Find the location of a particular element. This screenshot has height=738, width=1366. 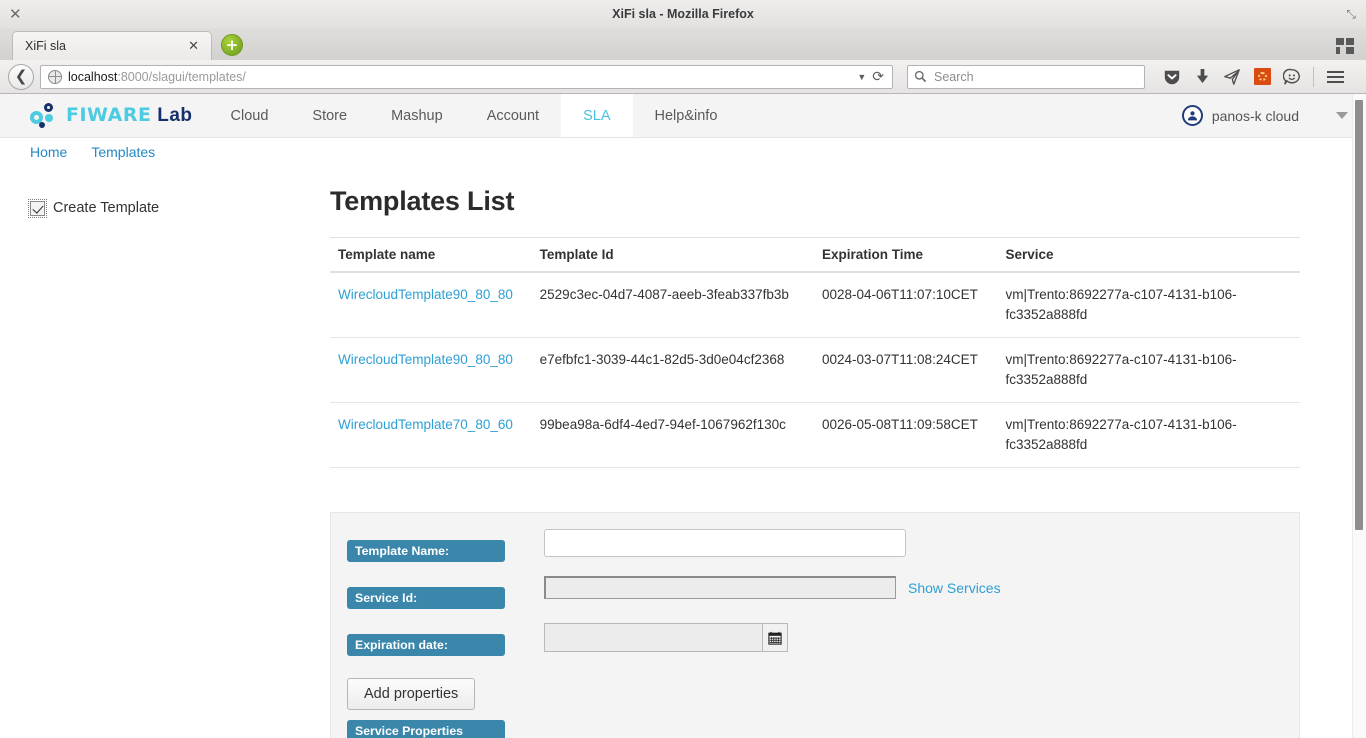

service-id-input-wrap: Show Services is located at coordinates (772, 587).